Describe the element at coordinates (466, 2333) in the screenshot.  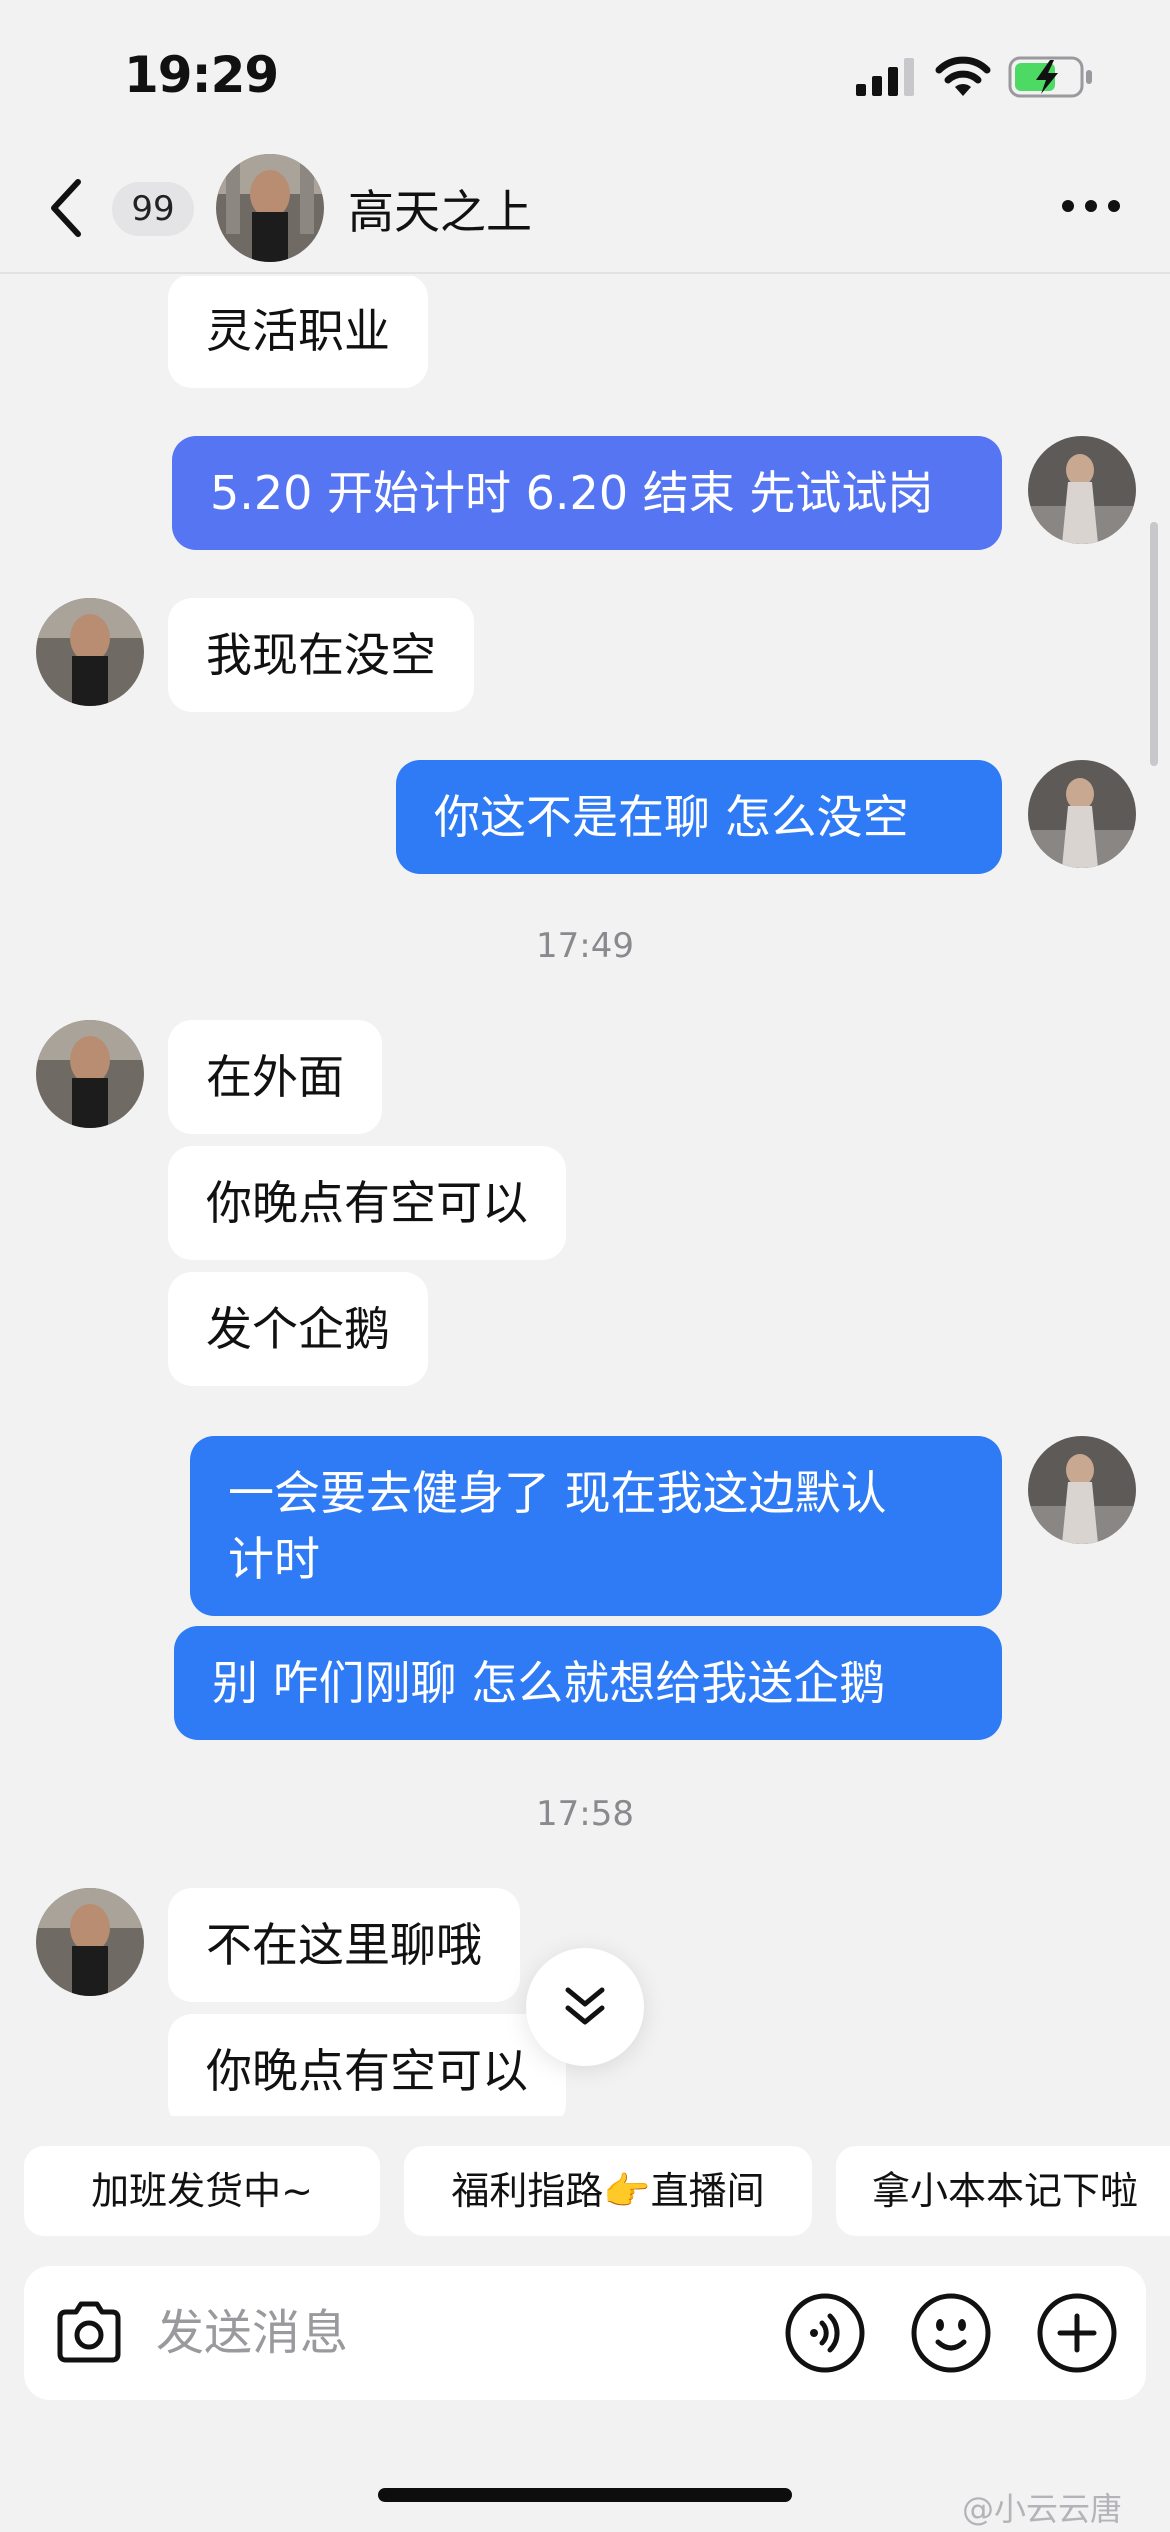
I see `message-input` at that location.